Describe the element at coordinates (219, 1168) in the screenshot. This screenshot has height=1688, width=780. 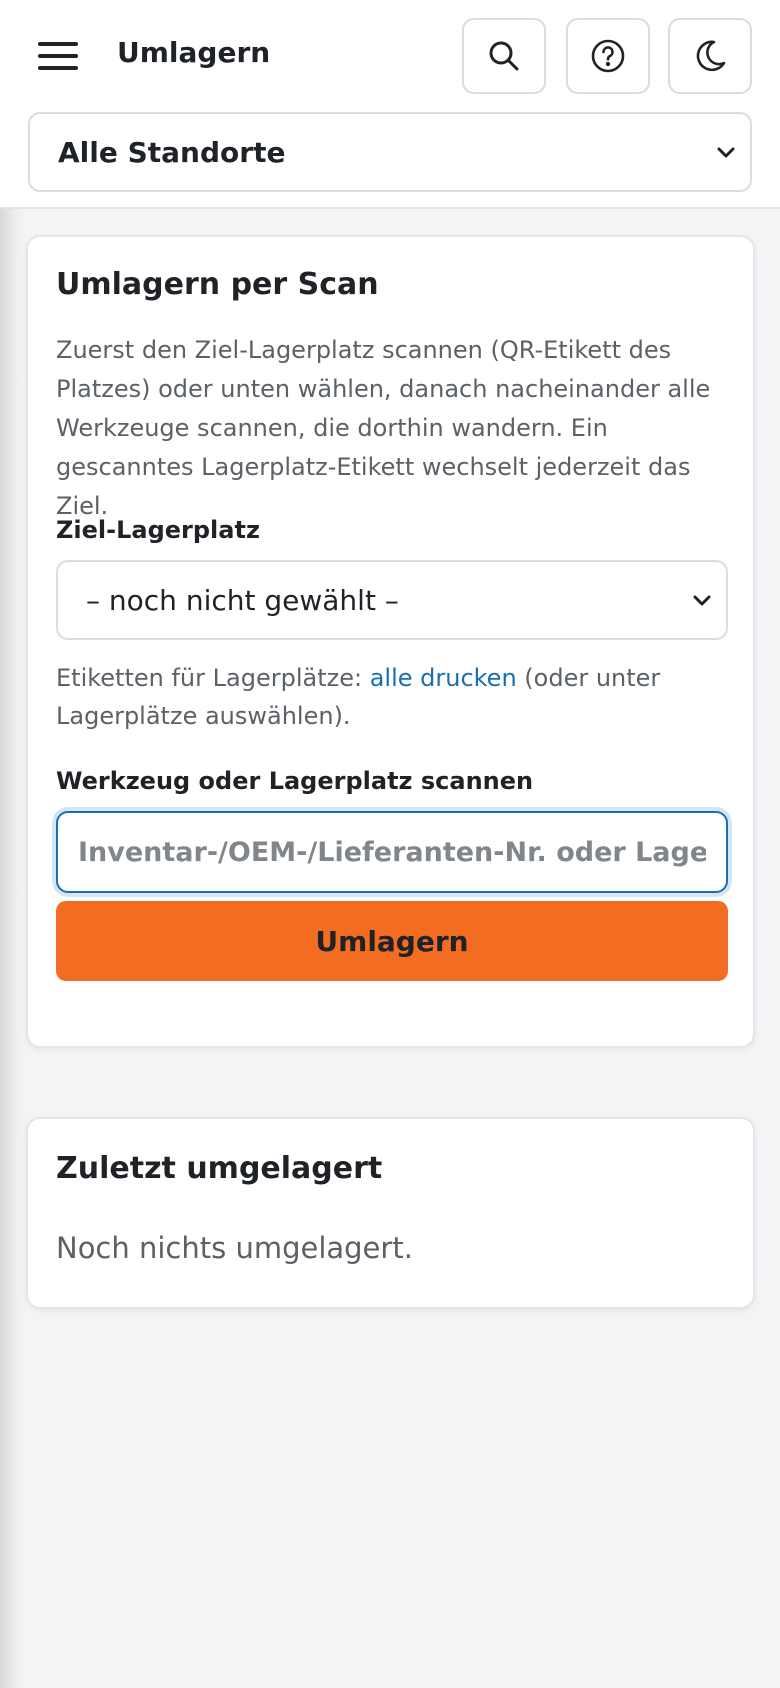
I see `recent-card-title: Zuletzt umgelagert` at that location.